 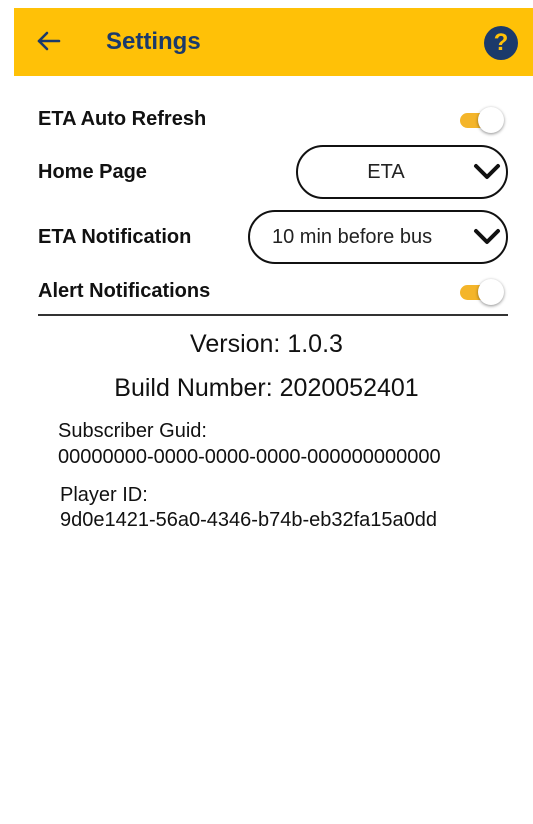 What do you see at coordinates (266, 388) in the screenshot?
I see `build-number-text: Build Number: 2020052401` at bounding box center [266, 388].